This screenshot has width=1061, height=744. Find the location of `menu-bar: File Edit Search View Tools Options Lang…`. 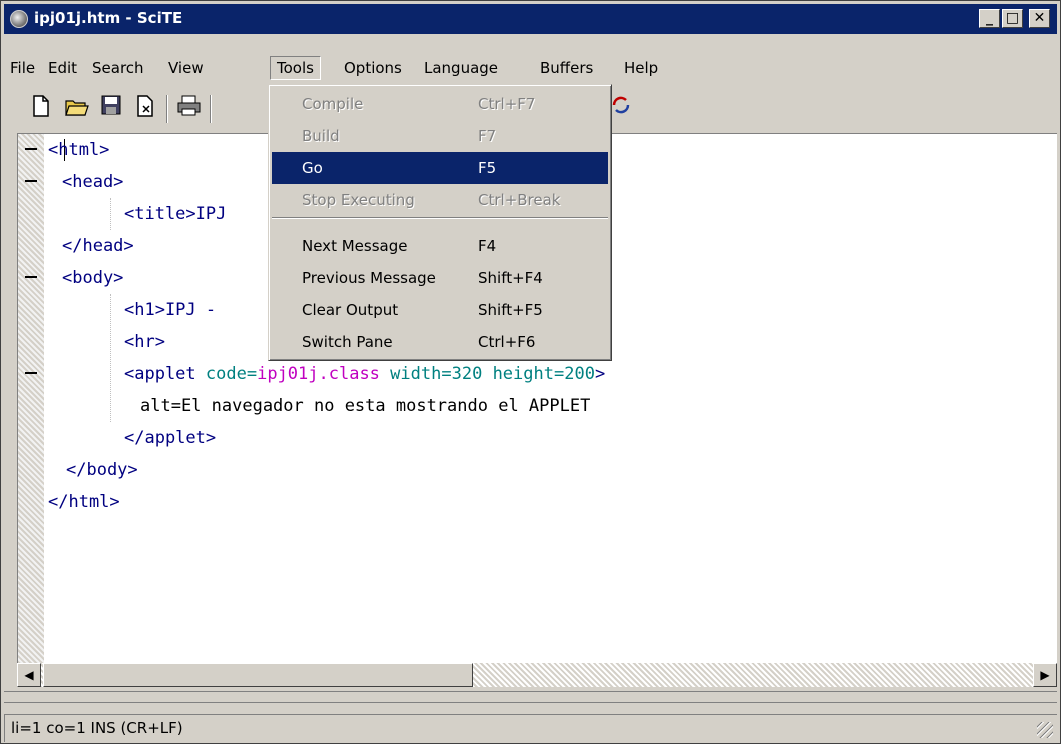

menu-bar: File Edit Search View Tools Options Lang… is located at coordinates (530, 68).